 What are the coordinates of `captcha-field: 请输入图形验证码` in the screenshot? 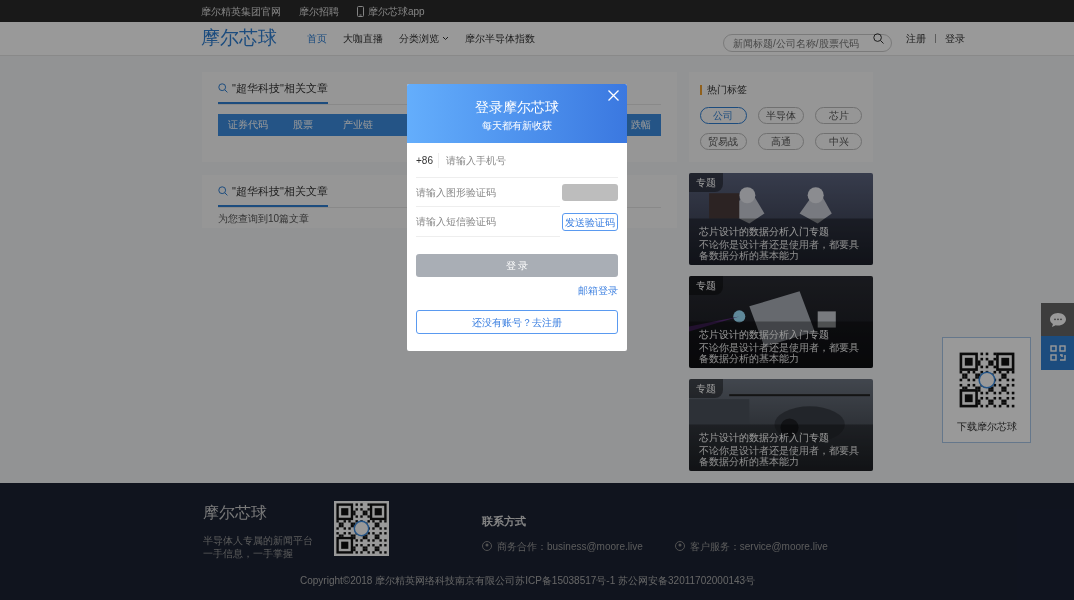 It's located at (488, 192).